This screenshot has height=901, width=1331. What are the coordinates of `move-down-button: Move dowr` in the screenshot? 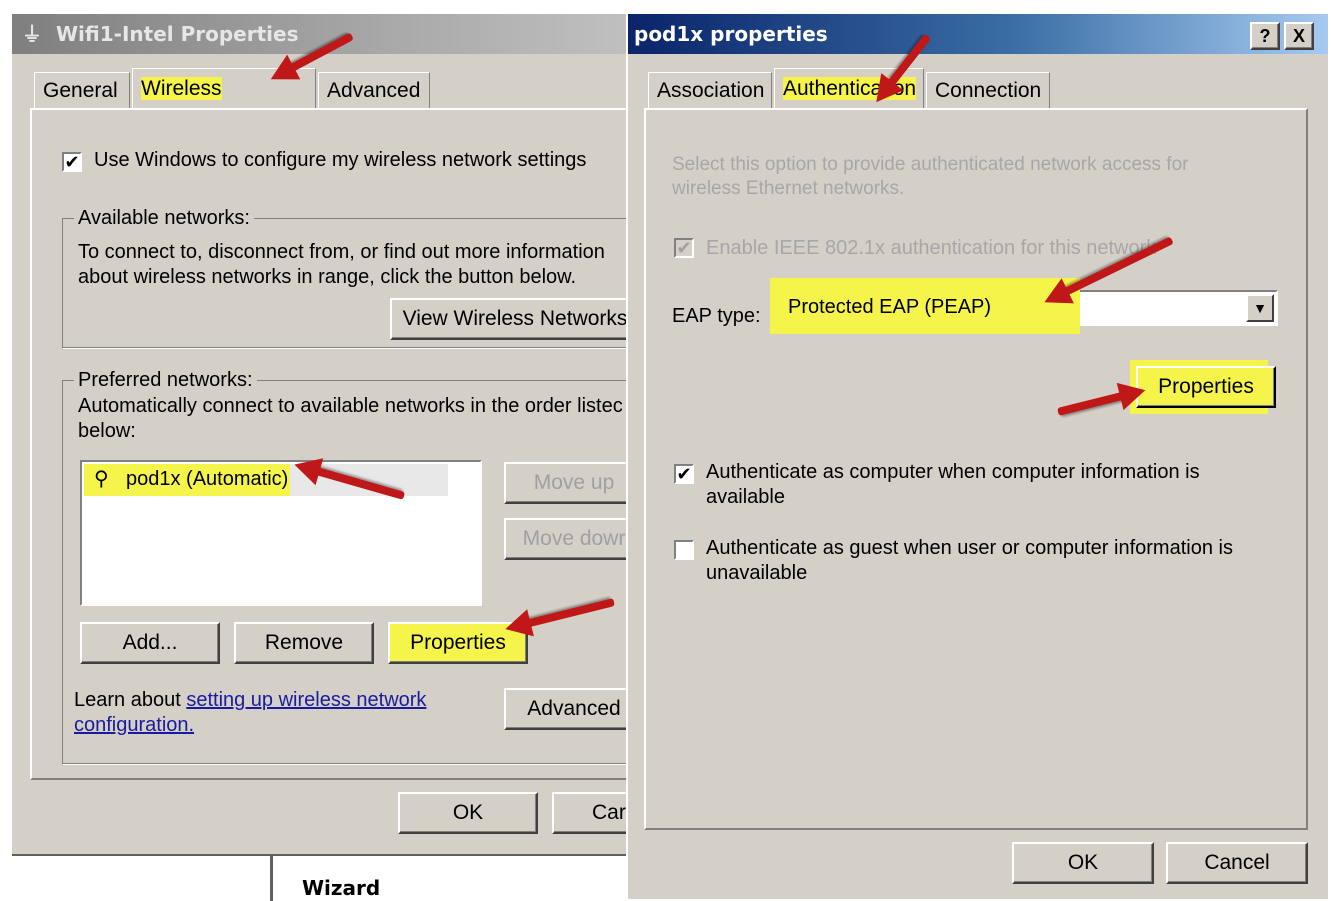 It's located at (574, 539).